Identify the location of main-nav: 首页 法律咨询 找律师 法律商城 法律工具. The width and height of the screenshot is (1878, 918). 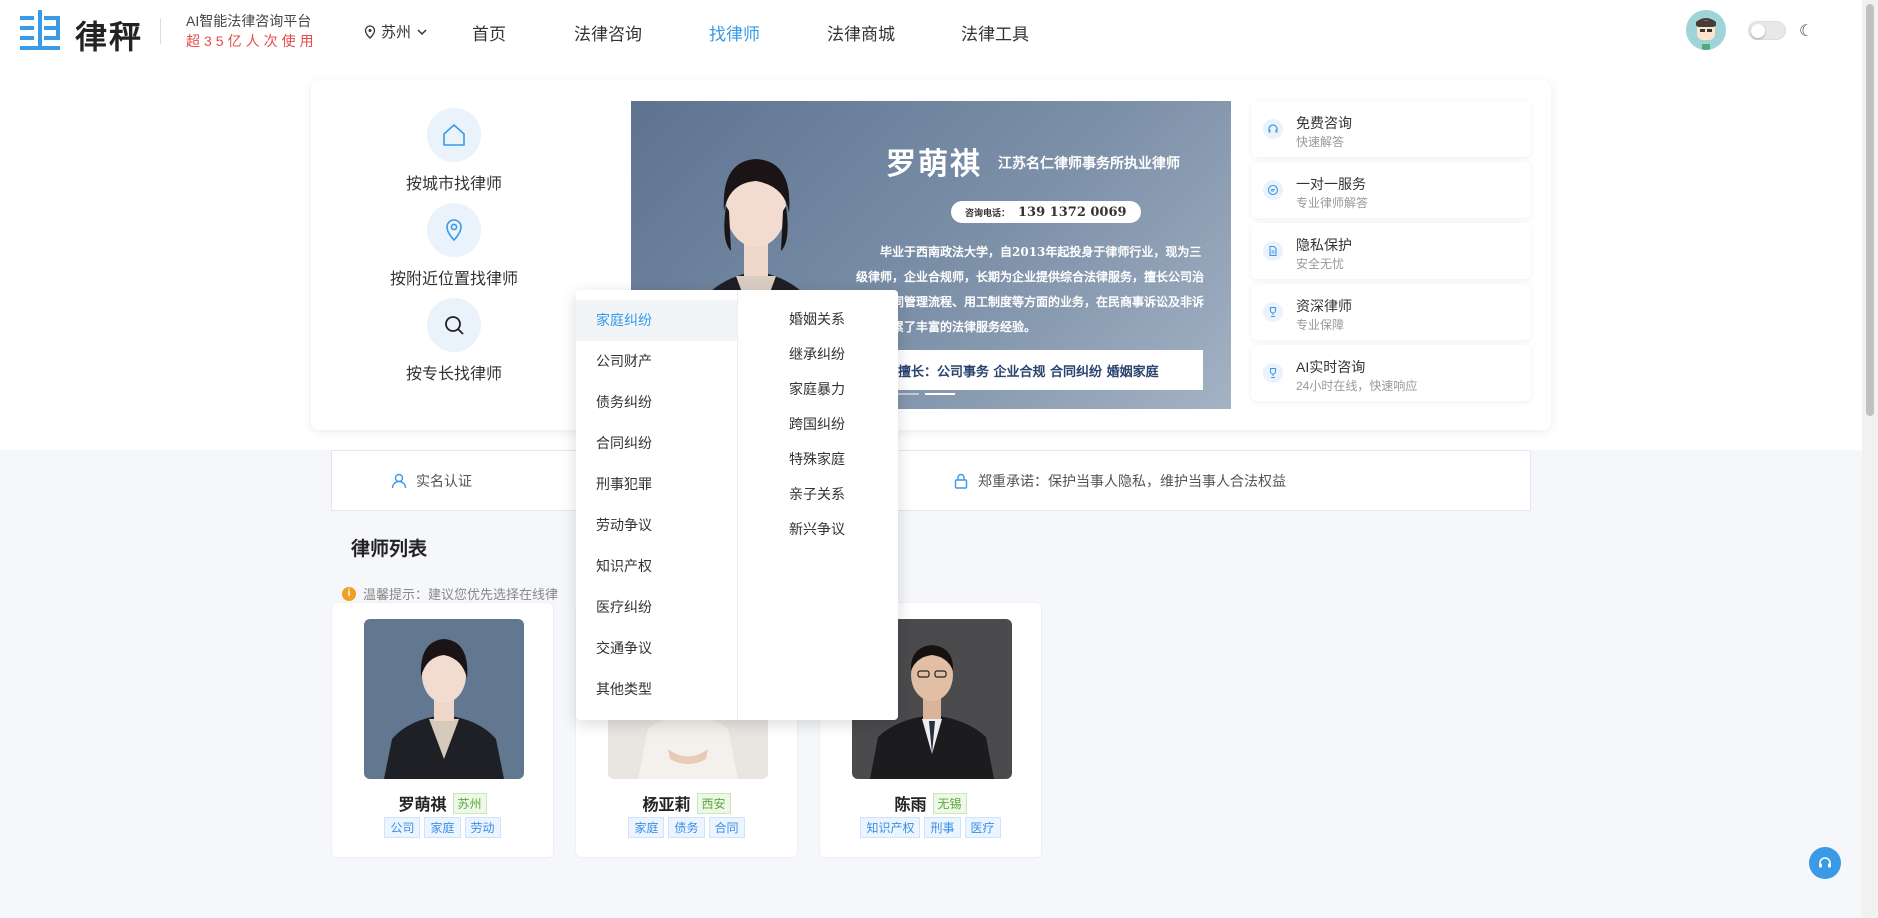
(750, 32).